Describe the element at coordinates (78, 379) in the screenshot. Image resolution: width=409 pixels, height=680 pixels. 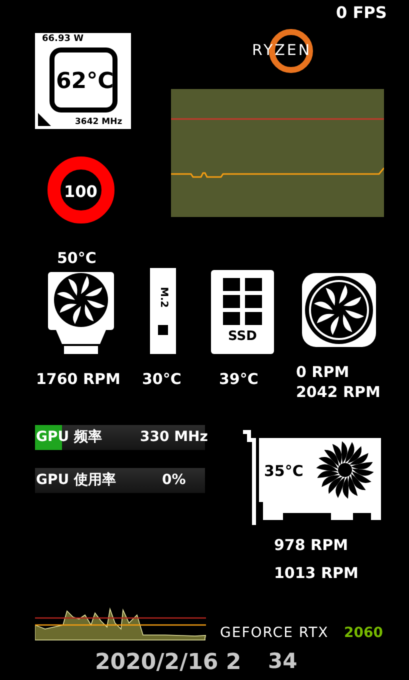
I see `cooler-fan-speed: 1760 RPM` at that location.